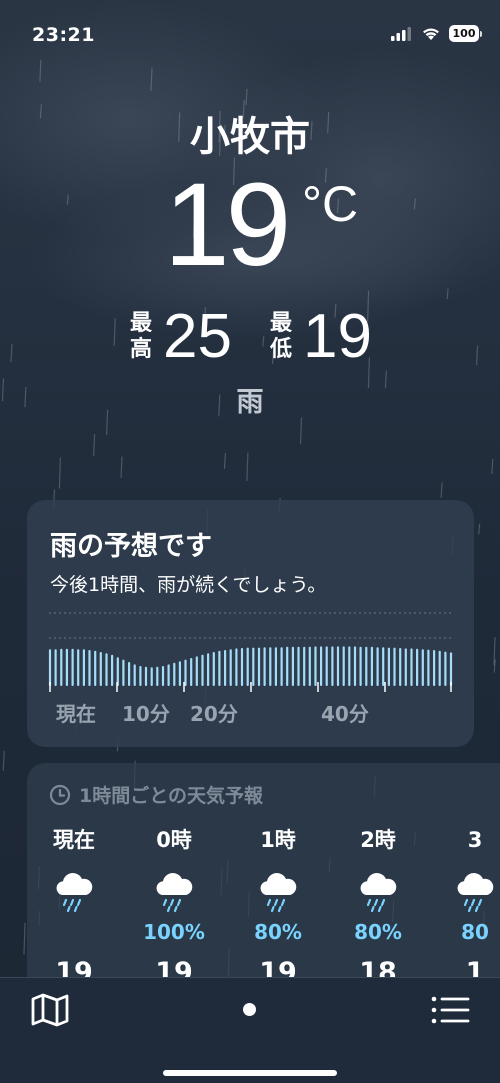 The image size is (500, 1083). I want to click on hourly-forecast-column: 現在 19, so click(74, 908).